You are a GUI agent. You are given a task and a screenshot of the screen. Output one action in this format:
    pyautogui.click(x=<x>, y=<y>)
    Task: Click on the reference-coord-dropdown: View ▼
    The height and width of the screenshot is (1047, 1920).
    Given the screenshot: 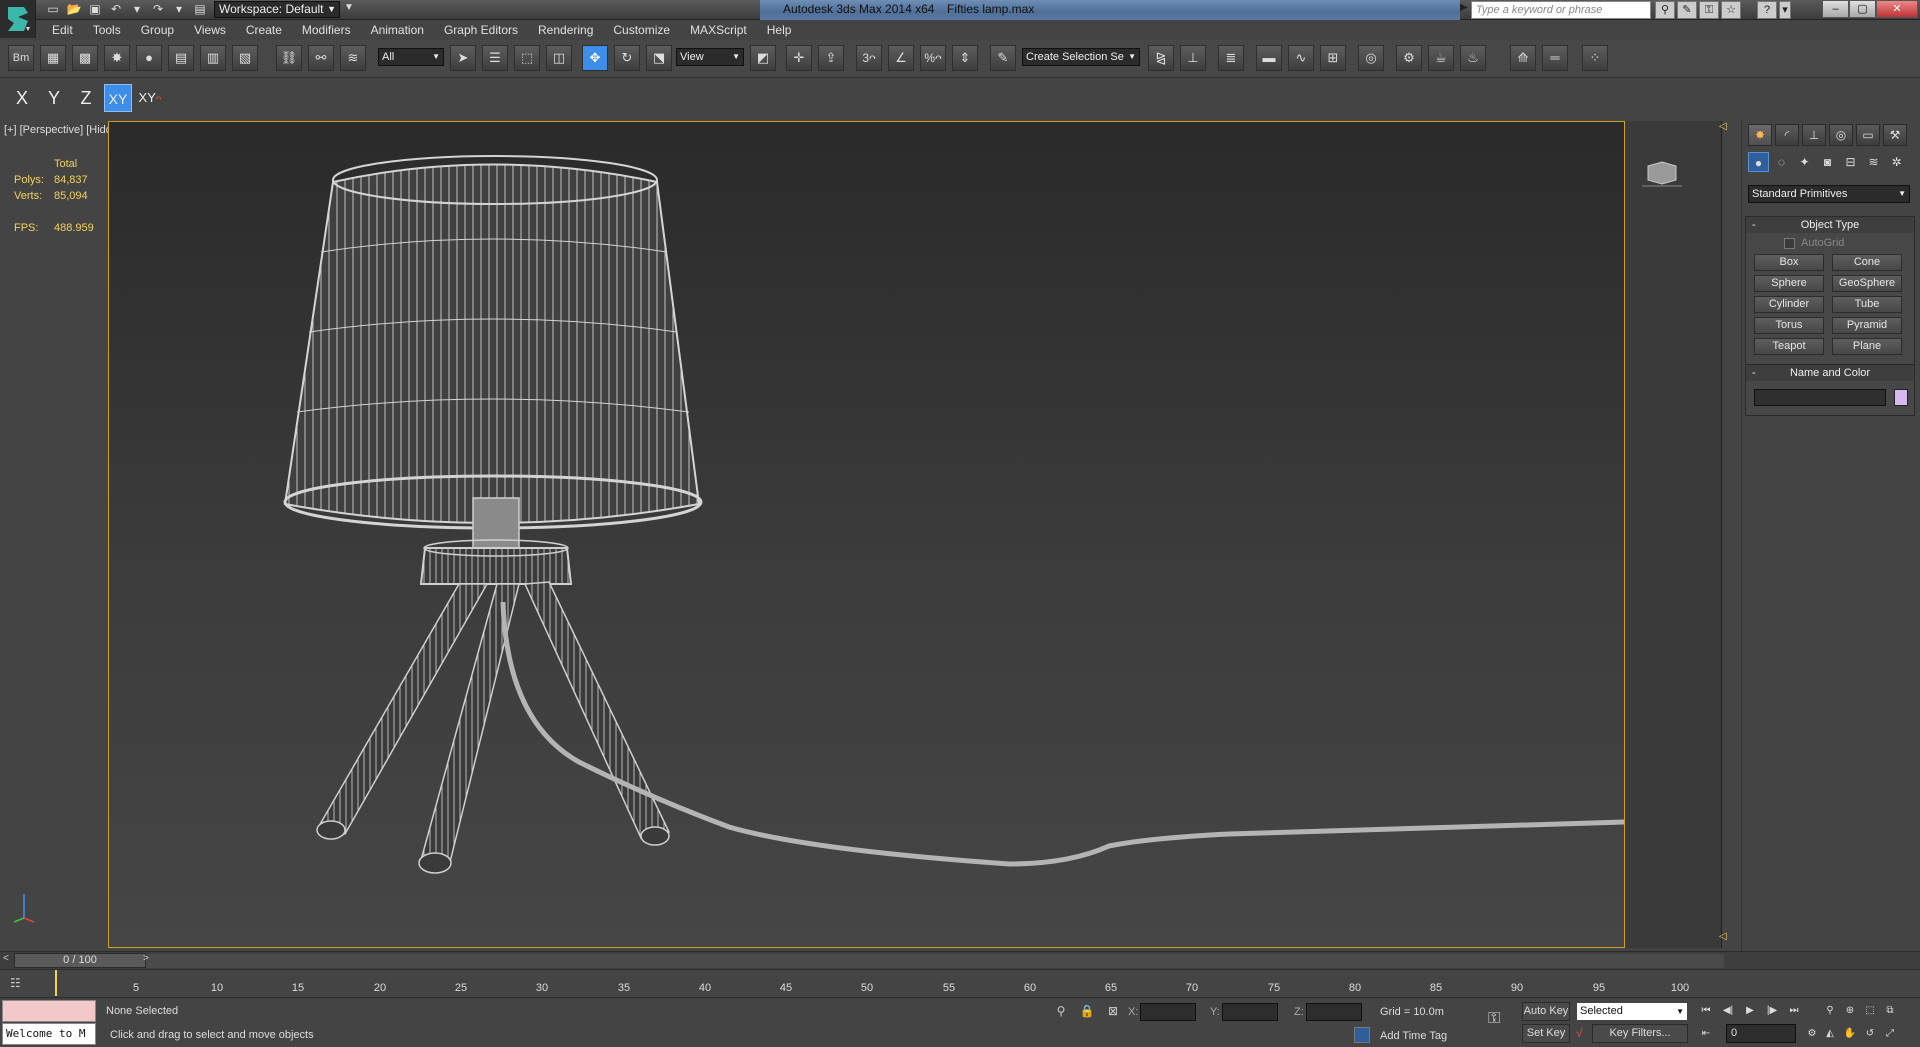 What is the action you would take?
    pyautogui.click(x=710, y=57)
    